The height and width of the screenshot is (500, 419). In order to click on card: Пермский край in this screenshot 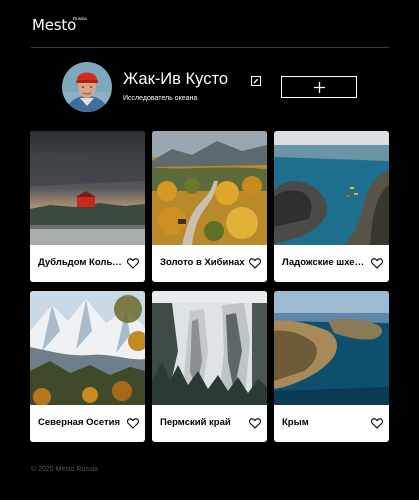, I will do `click(209, 366)`.